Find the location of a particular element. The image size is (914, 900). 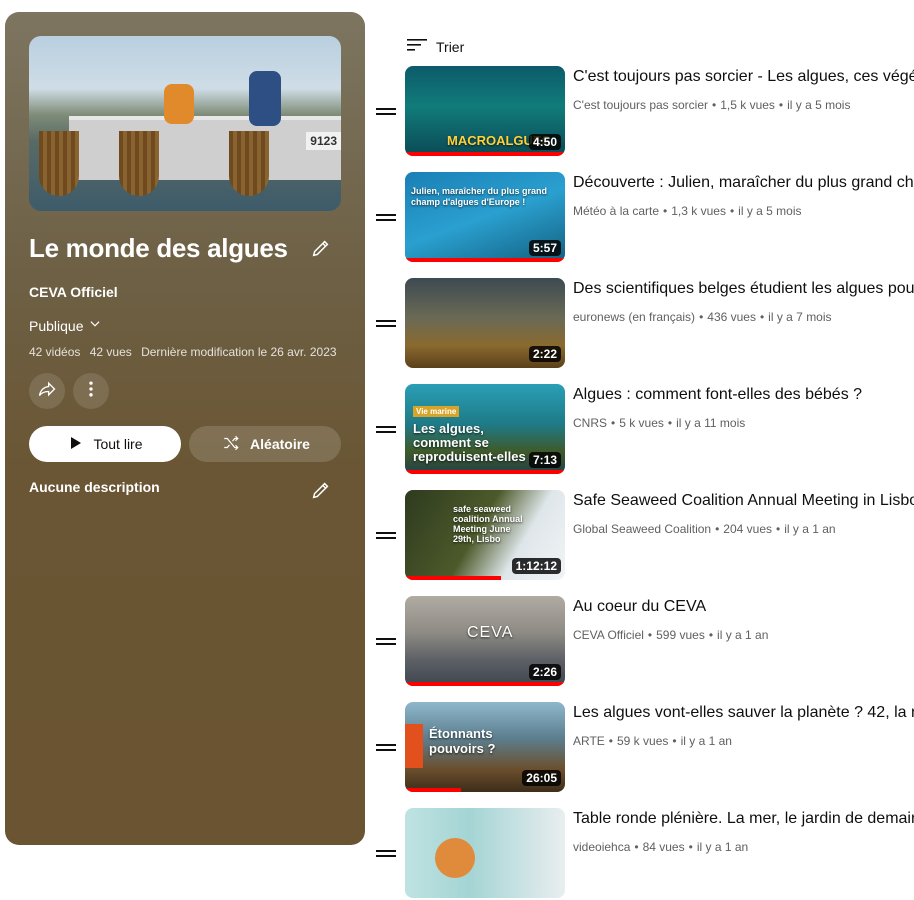

more-actions-button is located at coordinates (91, 391).